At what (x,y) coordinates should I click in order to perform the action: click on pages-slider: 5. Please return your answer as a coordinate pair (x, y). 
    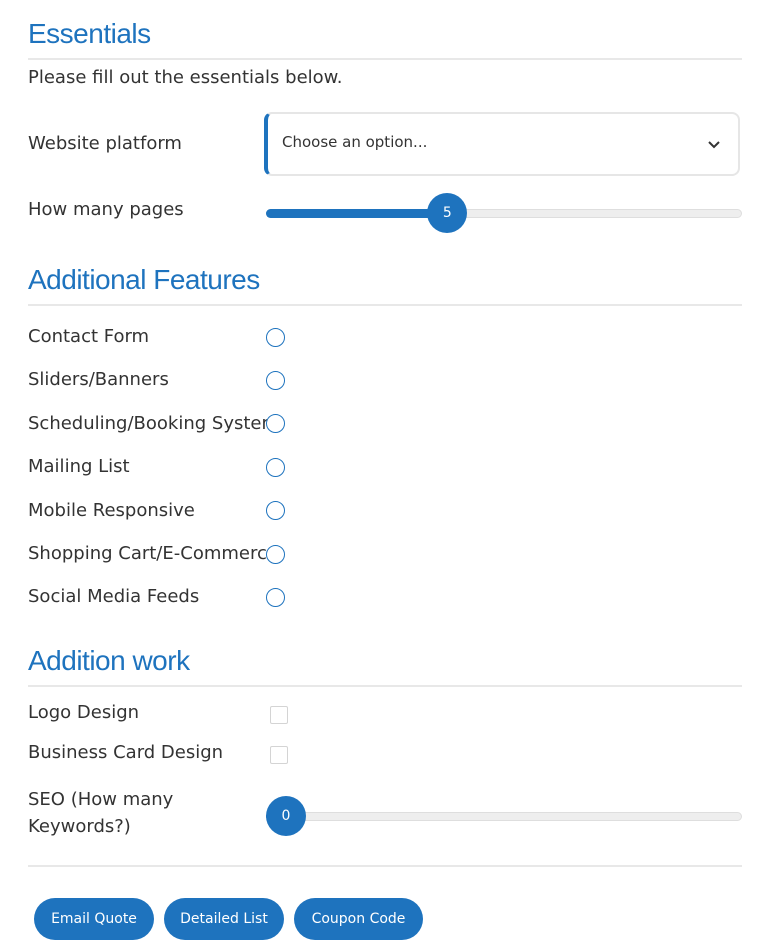
    Looking at the image, I should click on (503, 213).